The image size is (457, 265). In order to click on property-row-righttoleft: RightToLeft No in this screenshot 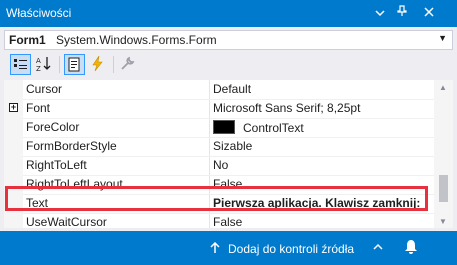, I will do `click(219, 165)`.